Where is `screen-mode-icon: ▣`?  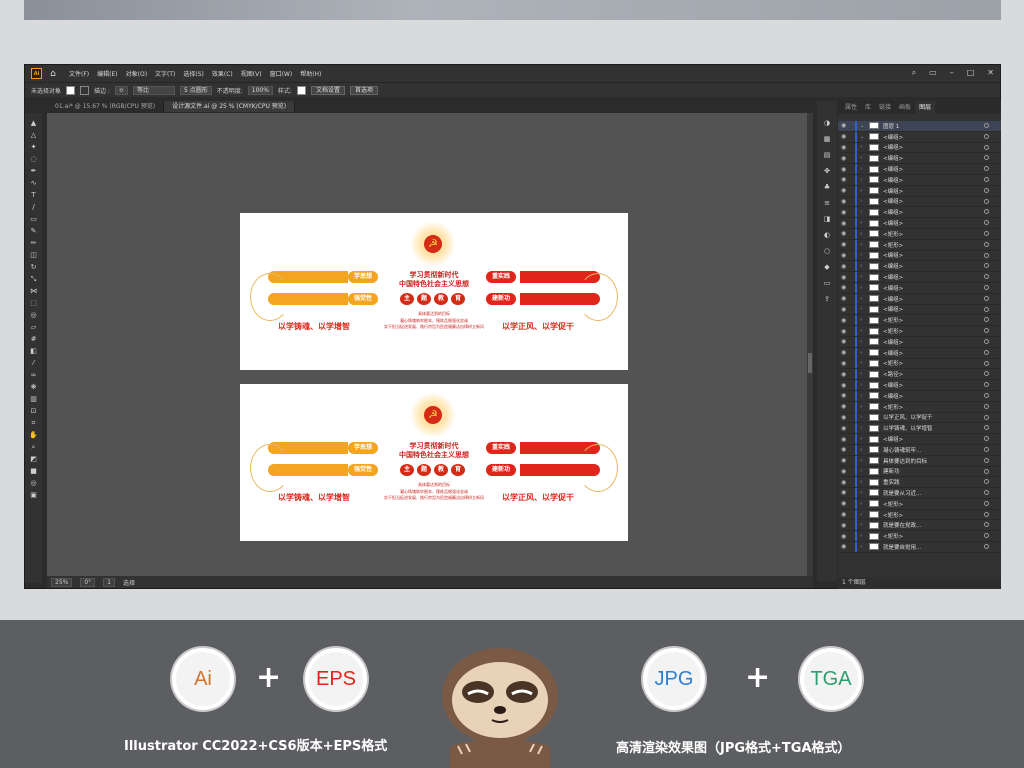
screen-mode-icon: ▣ is located at coordinates (33, 495).